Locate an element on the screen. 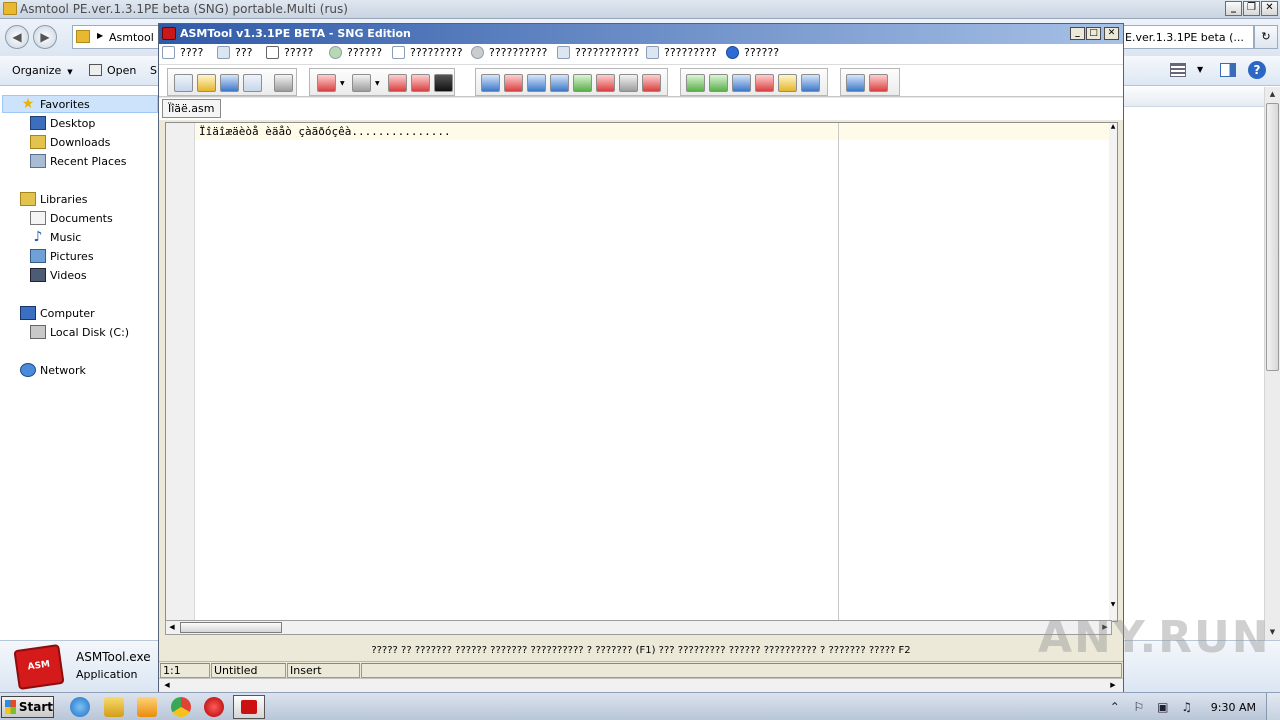 The image size is (1280, 720). tool-icon is located at coordinates (536, 83).